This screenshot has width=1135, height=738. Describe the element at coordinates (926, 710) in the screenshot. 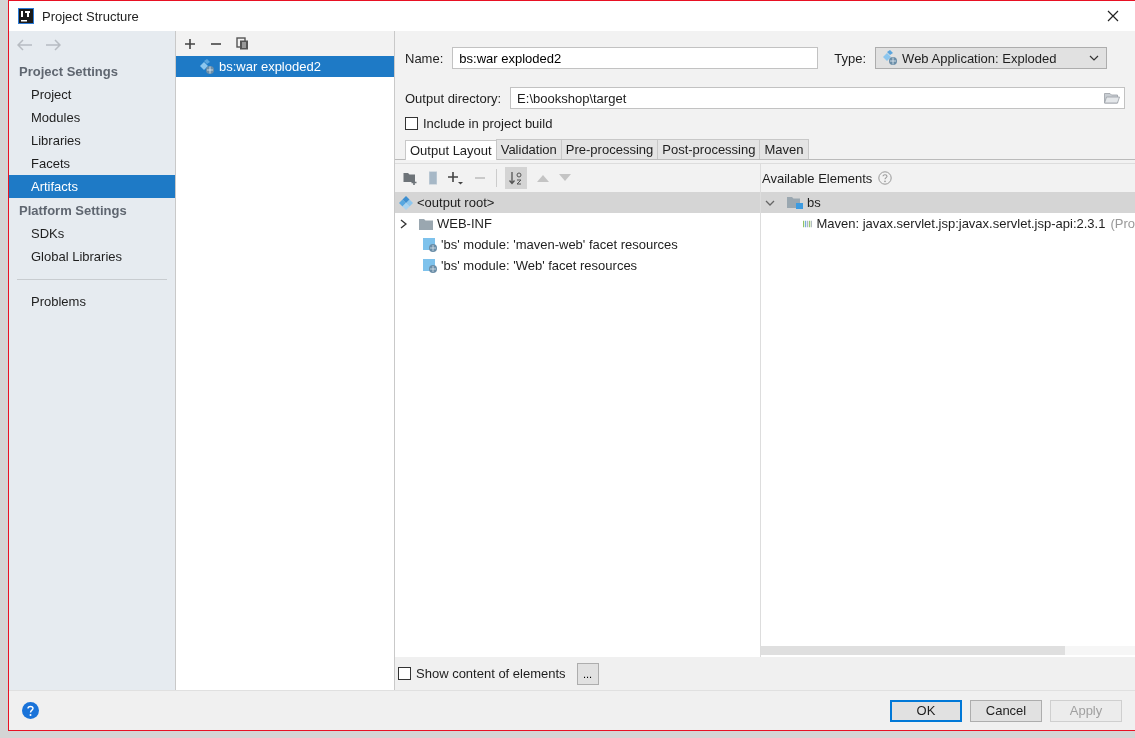

I see `dialog-button: OK` at that location.